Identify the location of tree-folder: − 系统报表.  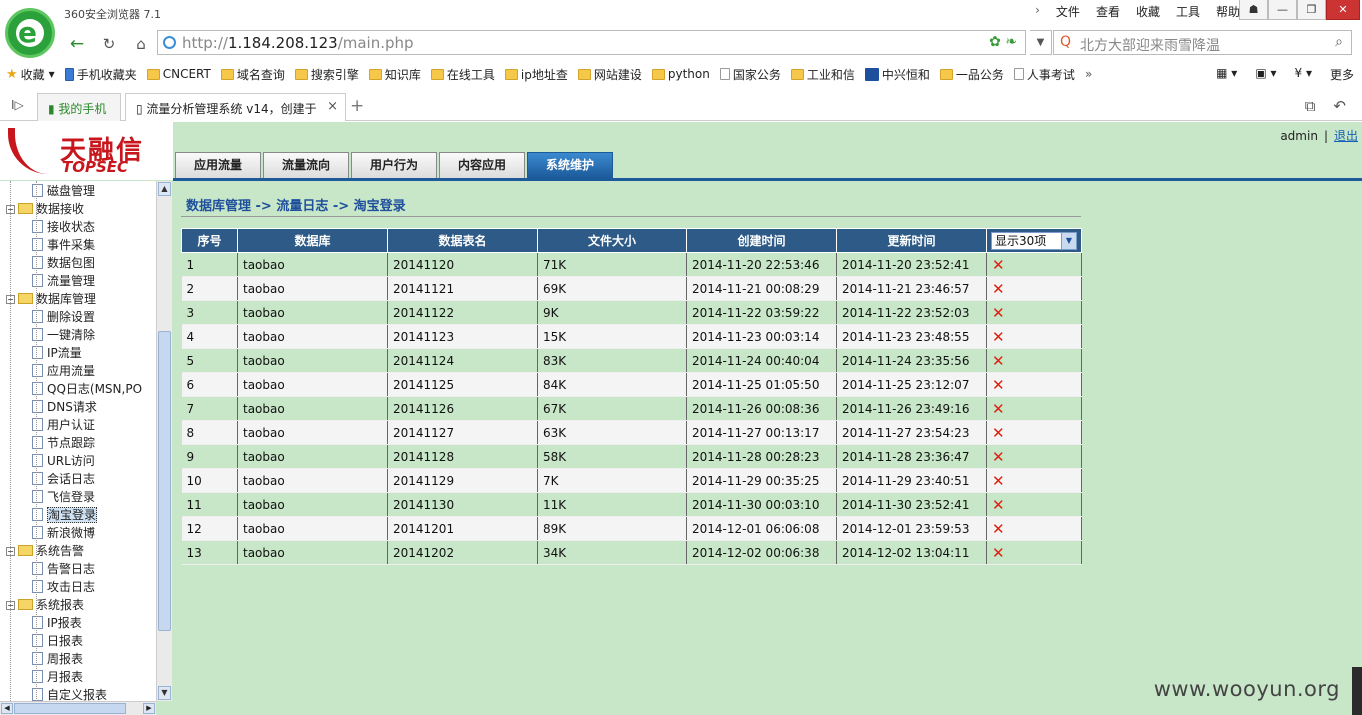
(45, 605).